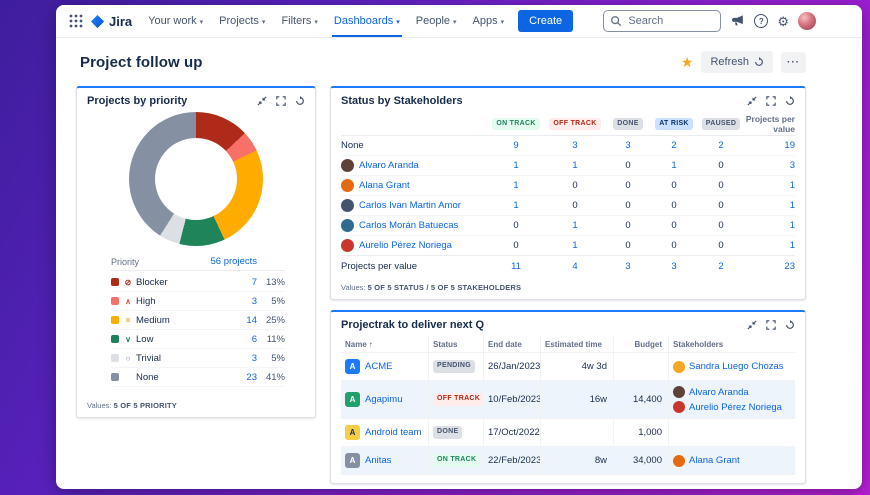 Image resolution: width=870 pixels, height=495 pixels. What do you see at coordinates (732, 344) in the screenshot?
I see `deliver-column-header: Stakeholders` at bounding box center [732, 344].